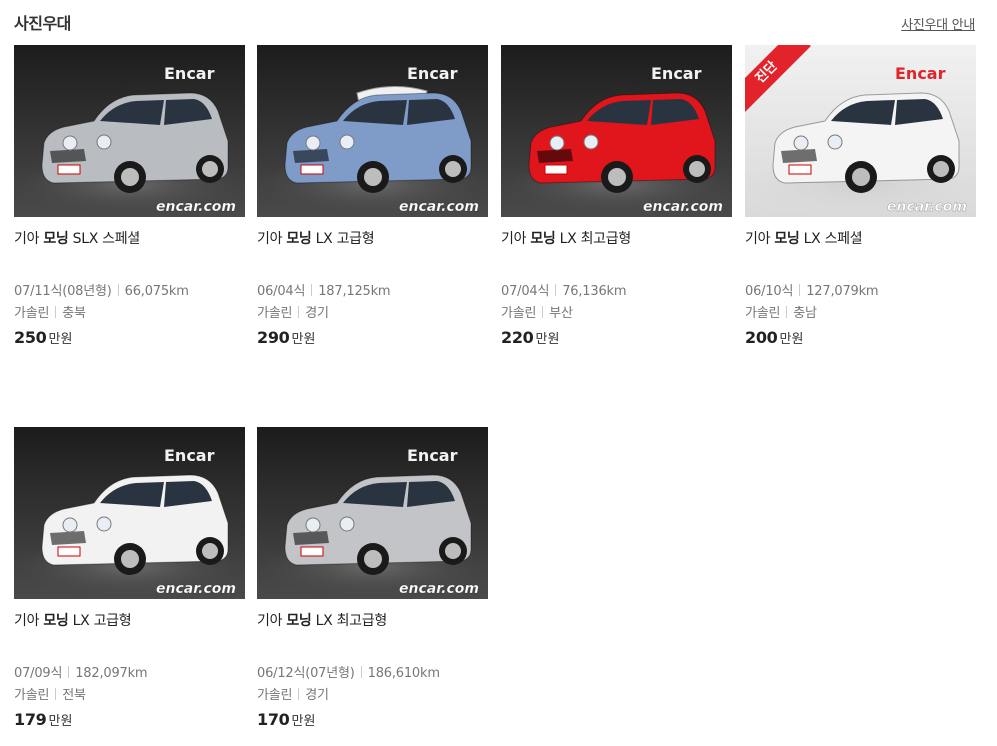 Image resolution: width=997 pixels, height=746 pixels. What do you see at coordinates (43, 719) in the screenshot?
I see `listing-price: 179 만원` at bounding box center [43, 719].